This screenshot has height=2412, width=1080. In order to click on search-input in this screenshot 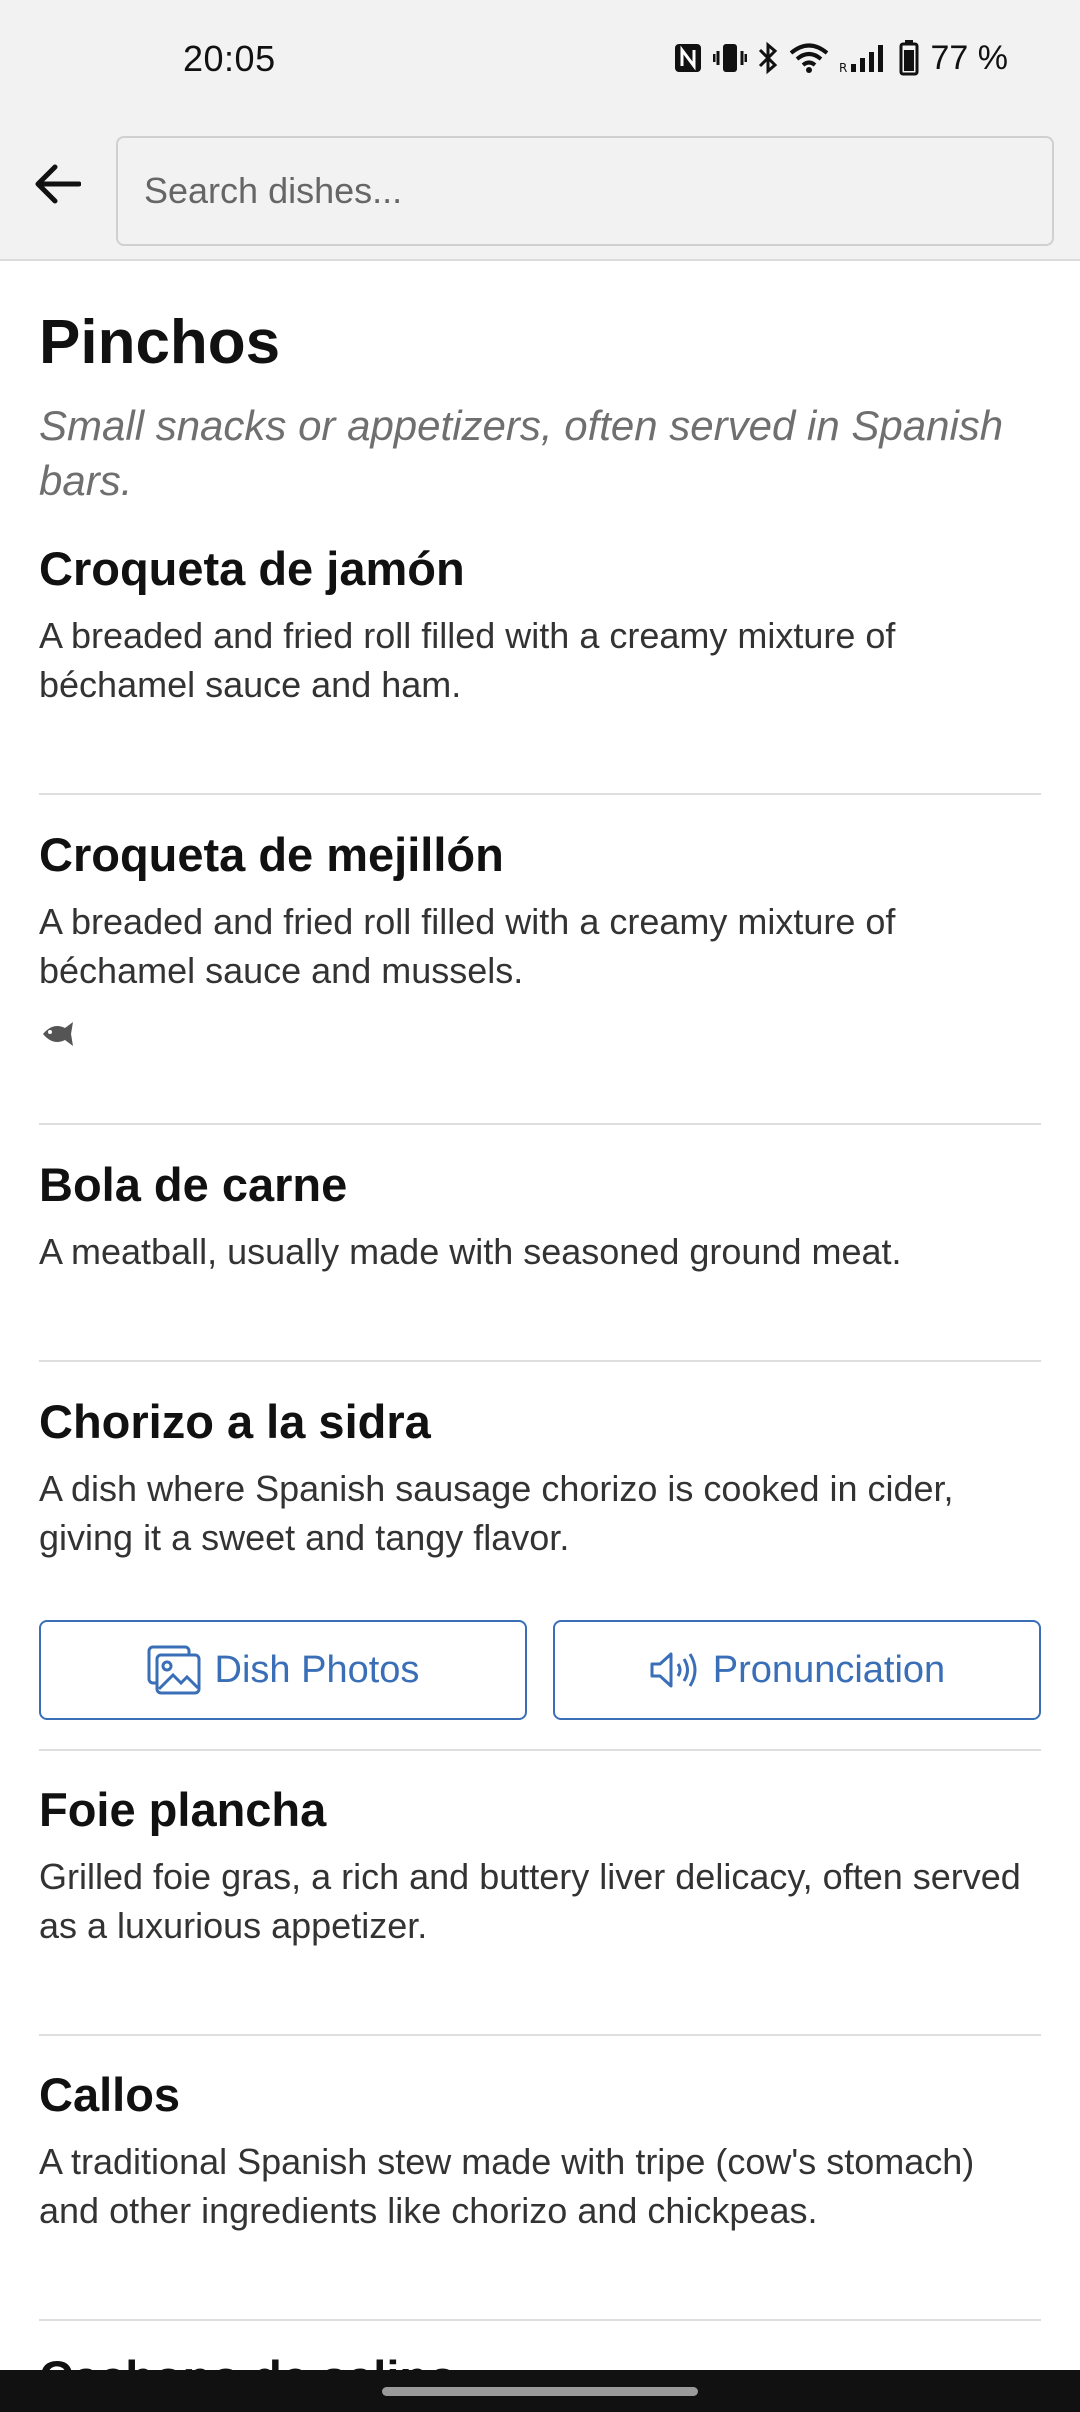, I will do `click(585, 191)`.